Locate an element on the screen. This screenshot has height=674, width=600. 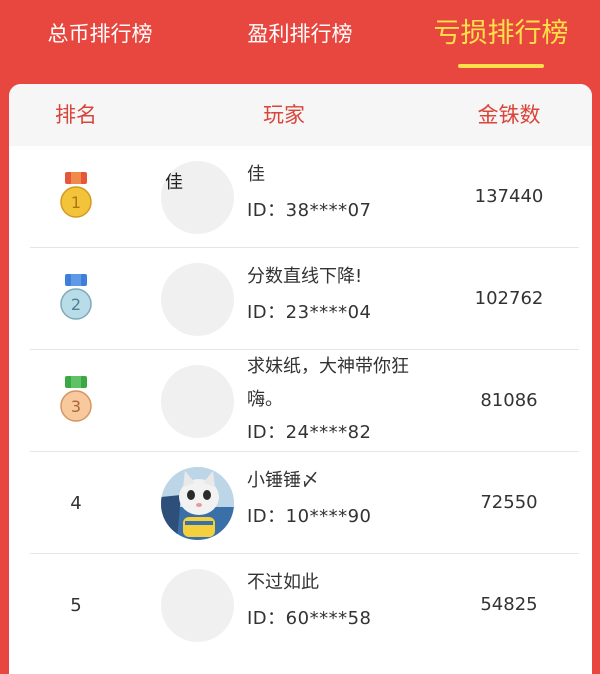
bronze-medal-icon: 3 is located at coordinates (76, 399).